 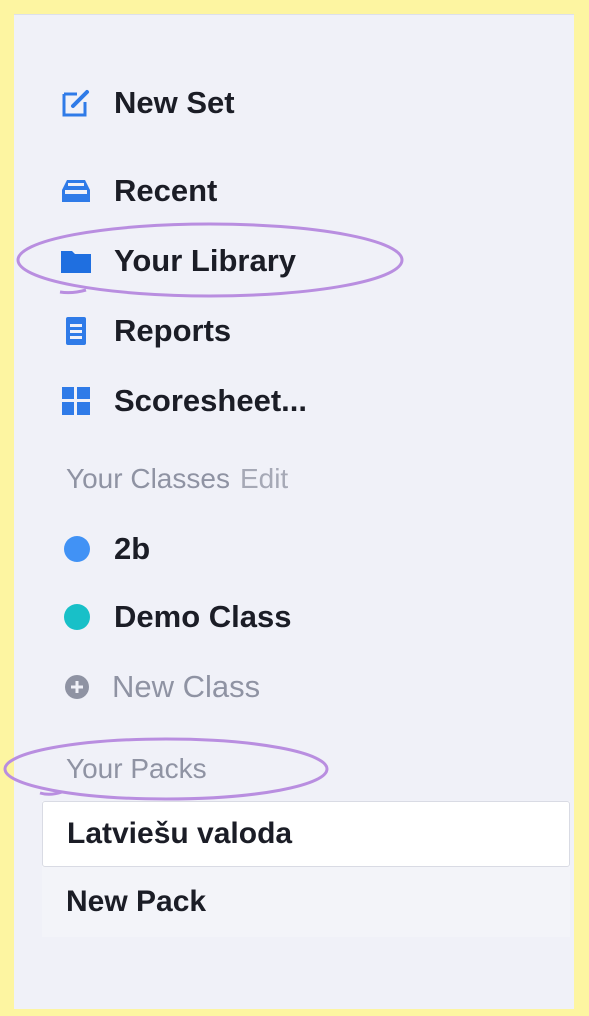 I want to click on classes-section-header: Your Classes Edit, so click(x=177, y=479).